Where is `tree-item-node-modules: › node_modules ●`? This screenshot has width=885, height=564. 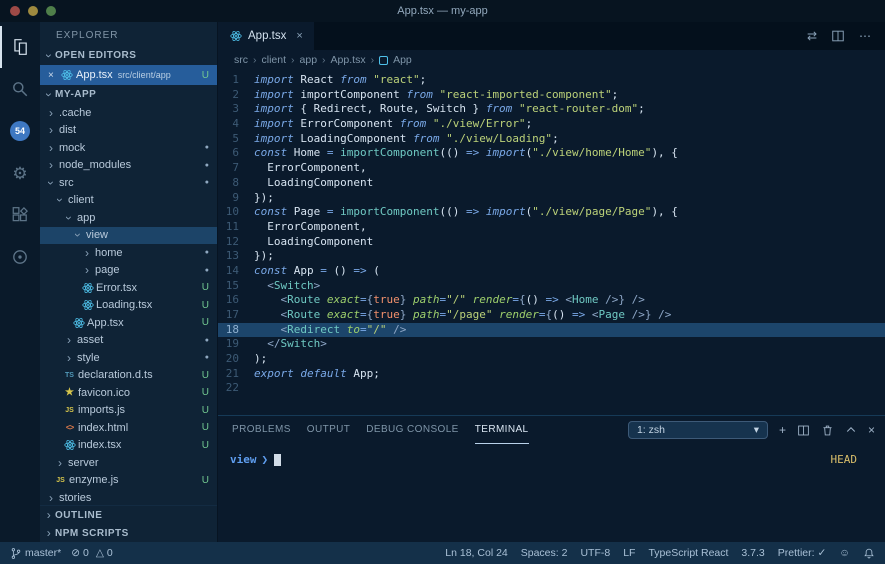
tree-item-node-modules: › node_modules ● is located at coordinates (128, 166).